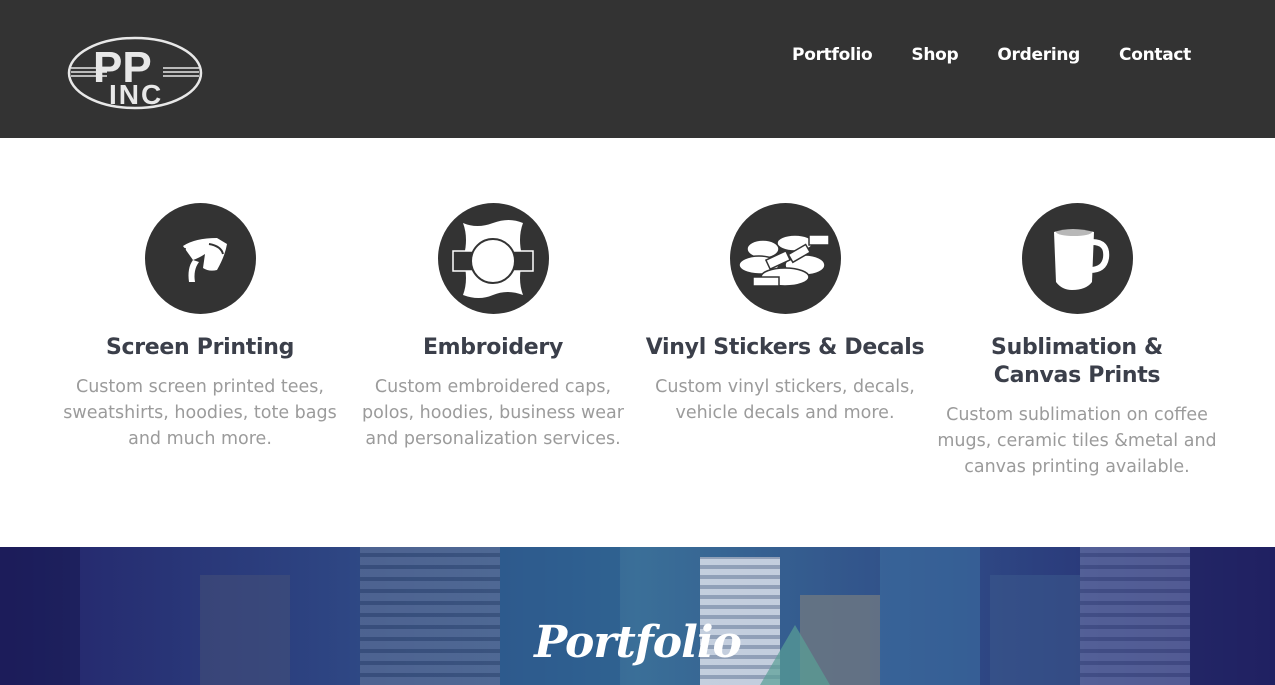 Image resolution: width=1275 pixels, height=685 pixels. Describe the element at coordinates (1077, 258) in the screenshot. I see `mug-icon` at that location.